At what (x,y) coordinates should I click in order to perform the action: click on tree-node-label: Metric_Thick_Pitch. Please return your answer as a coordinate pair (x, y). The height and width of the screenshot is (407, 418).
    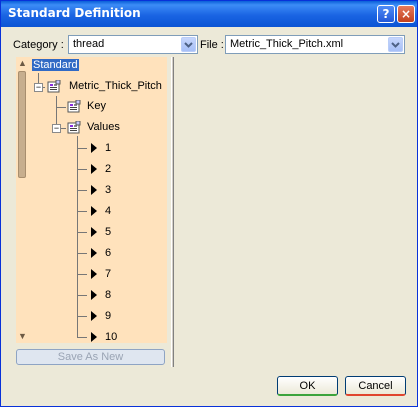
    Looking at the image, I should click on (115, 86).